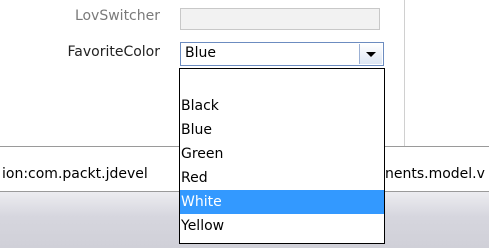 The height and width of the screenshot is (248, 489). I want to click on chevron-down-icon, so click(371, 54).